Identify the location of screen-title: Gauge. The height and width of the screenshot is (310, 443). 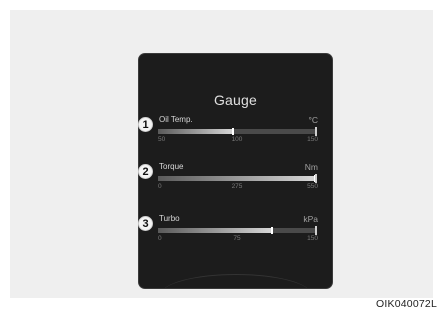
(235, 100).